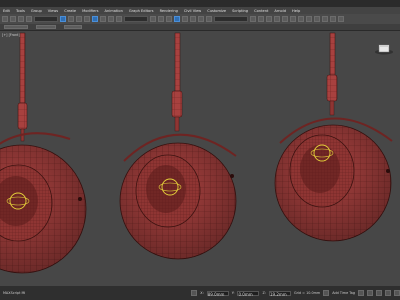 The width and height of the screenshot is (400, 300). Describe the element at coordinates (95, 19) in the screenshot. I see `move-icon` at that location.